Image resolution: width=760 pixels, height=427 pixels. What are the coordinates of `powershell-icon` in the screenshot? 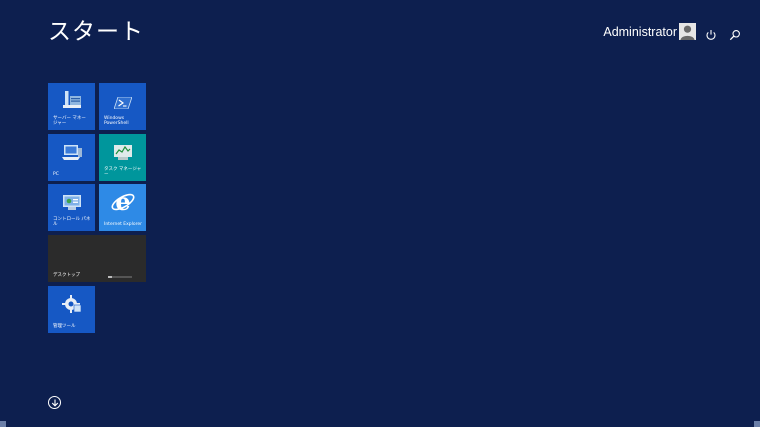 It's located at (122, 103).